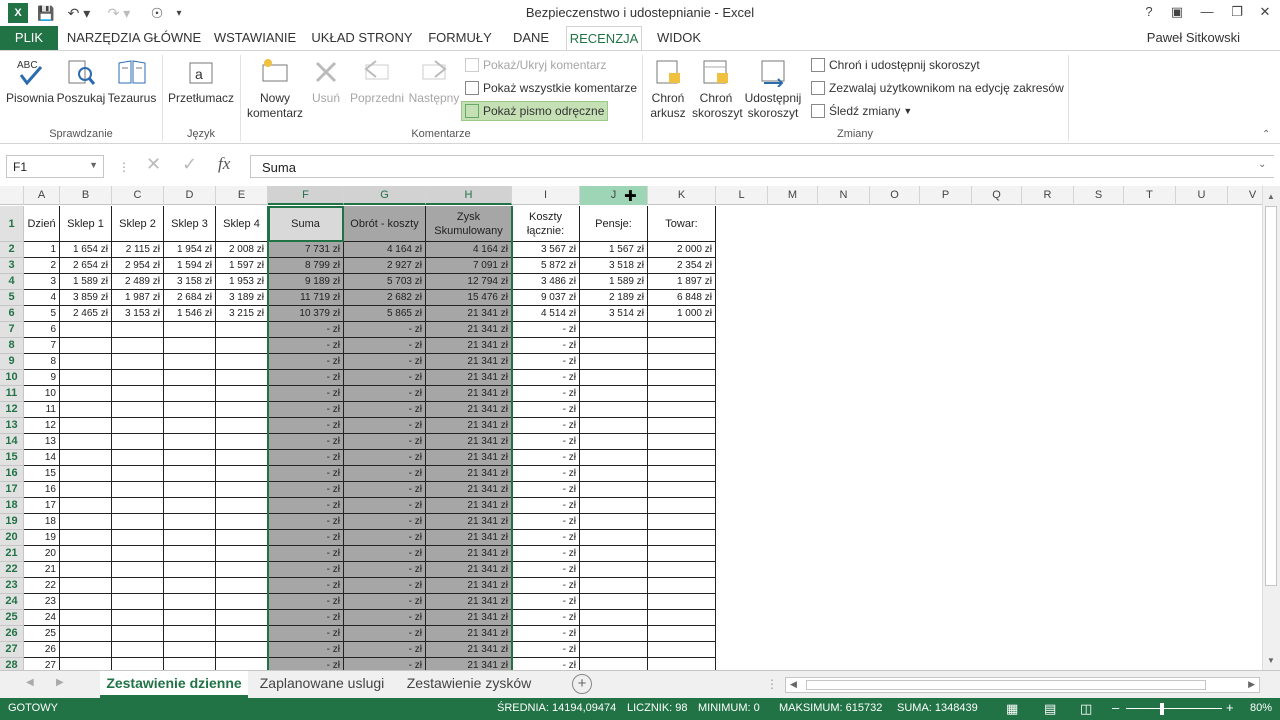 This screenshot has width=1280, height=720. What do you see at coordinates (469, 195) in the screenshot?
I see `column-header-h: H` at bounding box center [469, 195].